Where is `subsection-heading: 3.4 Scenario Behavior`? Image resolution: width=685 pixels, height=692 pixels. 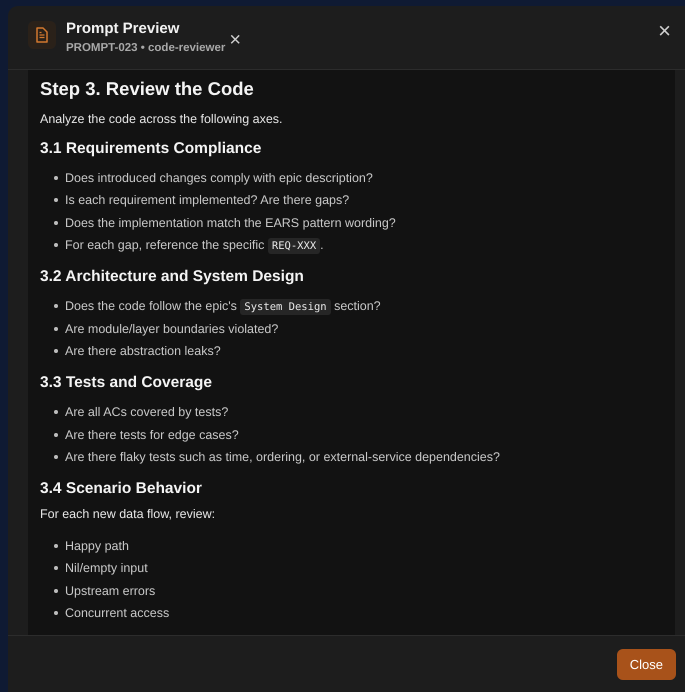 subsection-heading: 3.4 Scenario Behavior is located at coordinates (121, 489).